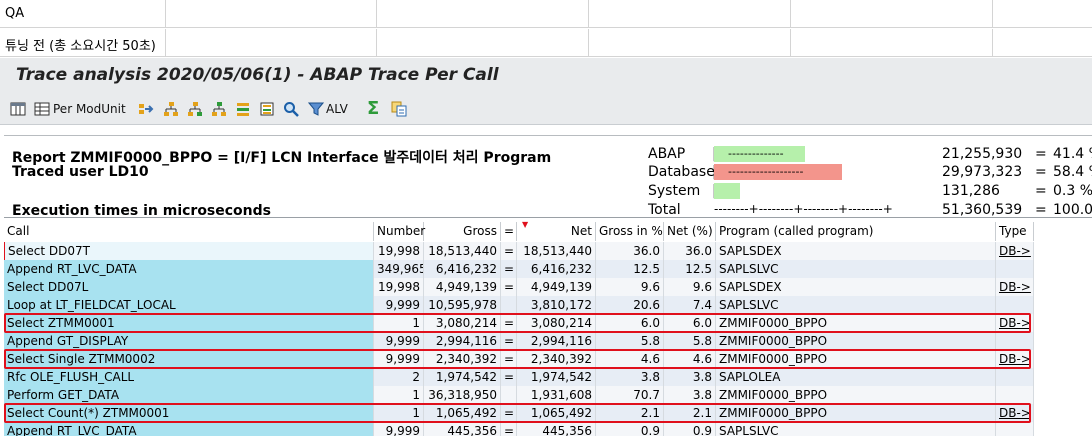  I want to click on stat-label: System, so click(674, 191).